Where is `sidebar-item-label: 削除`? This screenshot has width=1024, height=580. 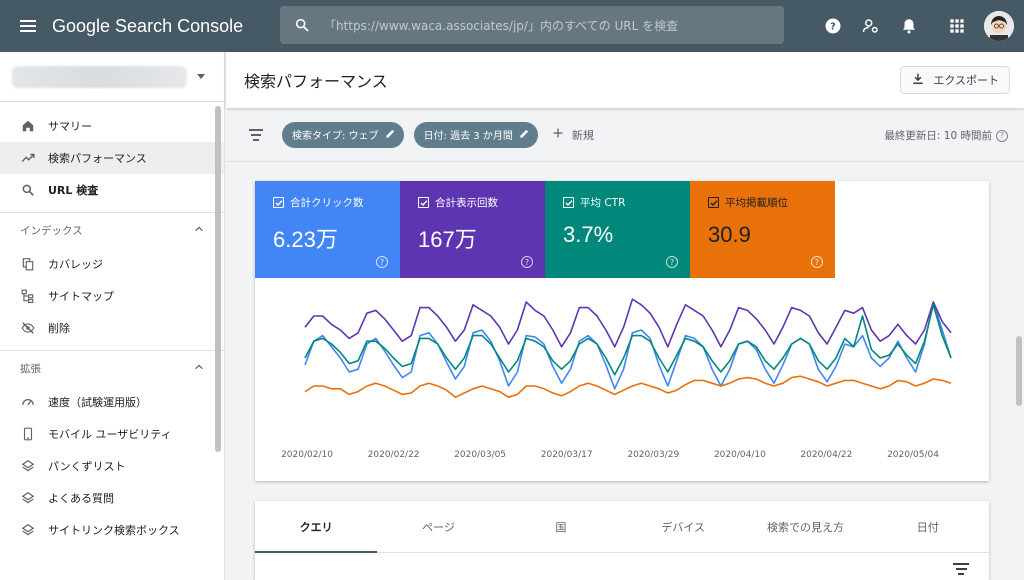 sidebar-item-label: 削除 is located at coordinates (59, 328).